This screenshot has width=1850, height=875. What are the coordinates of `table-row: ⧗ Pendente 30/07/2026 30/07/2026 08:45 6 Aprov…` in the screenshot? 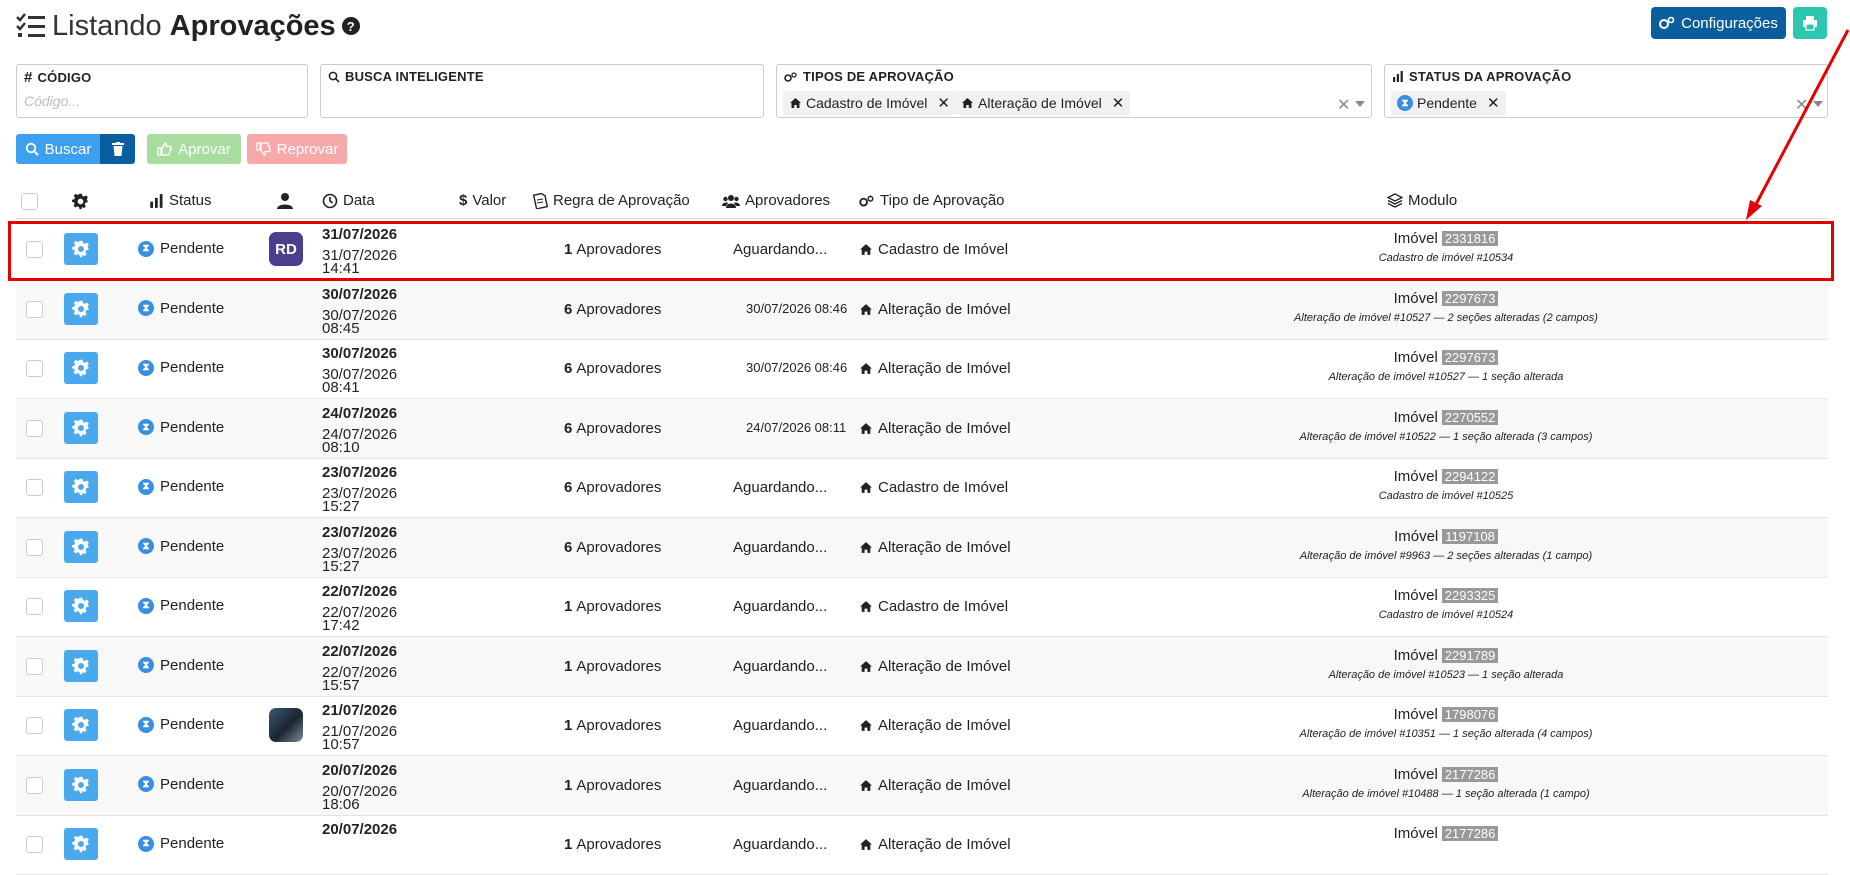 It's located at (922, 309).